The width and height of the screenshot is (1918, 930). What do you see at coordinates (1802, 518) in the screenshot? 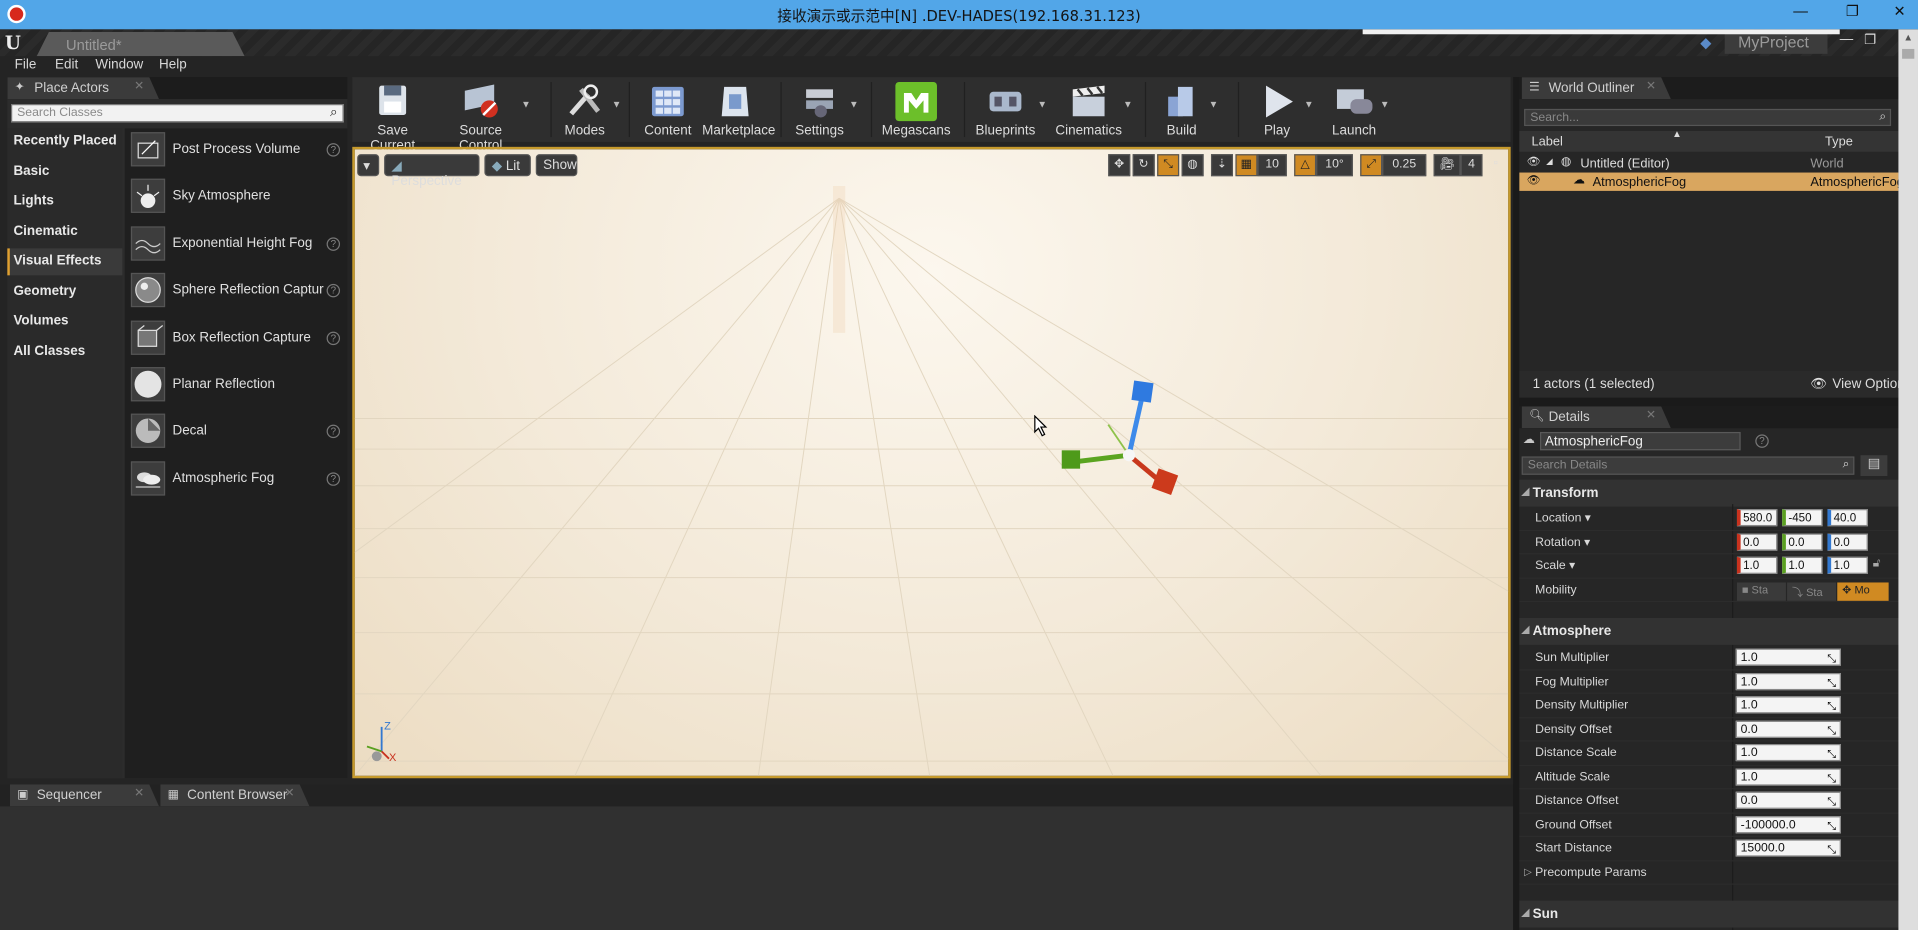
I see `location-y-field: -450` at bounding box center [1802, 518].